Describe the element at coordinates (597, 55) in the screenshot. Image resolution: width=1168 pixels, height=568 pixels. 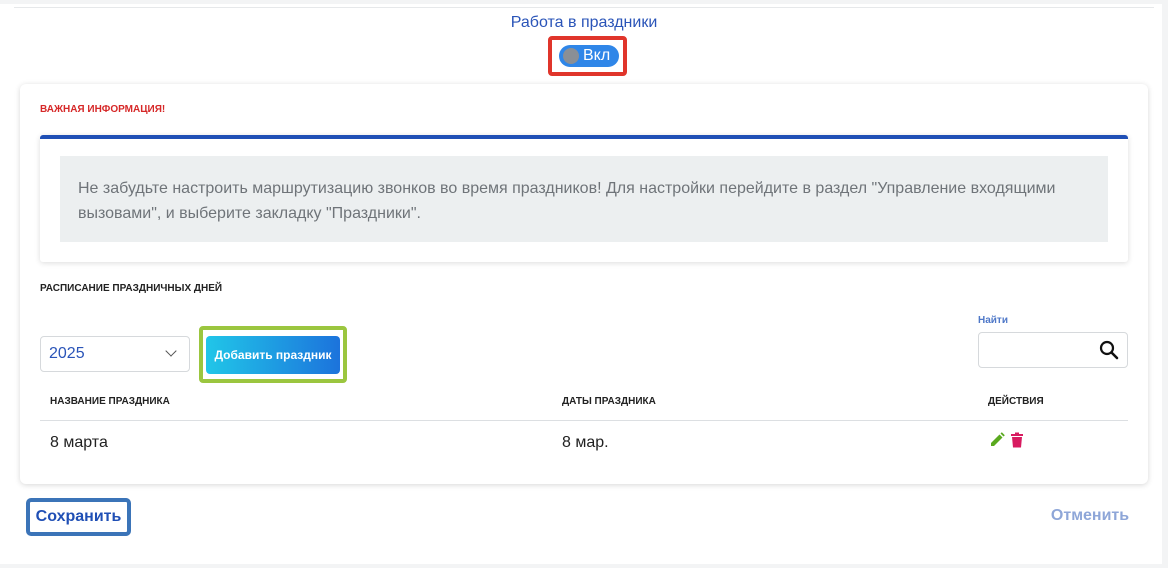
I see `toggle-label: Вкл` at that location.